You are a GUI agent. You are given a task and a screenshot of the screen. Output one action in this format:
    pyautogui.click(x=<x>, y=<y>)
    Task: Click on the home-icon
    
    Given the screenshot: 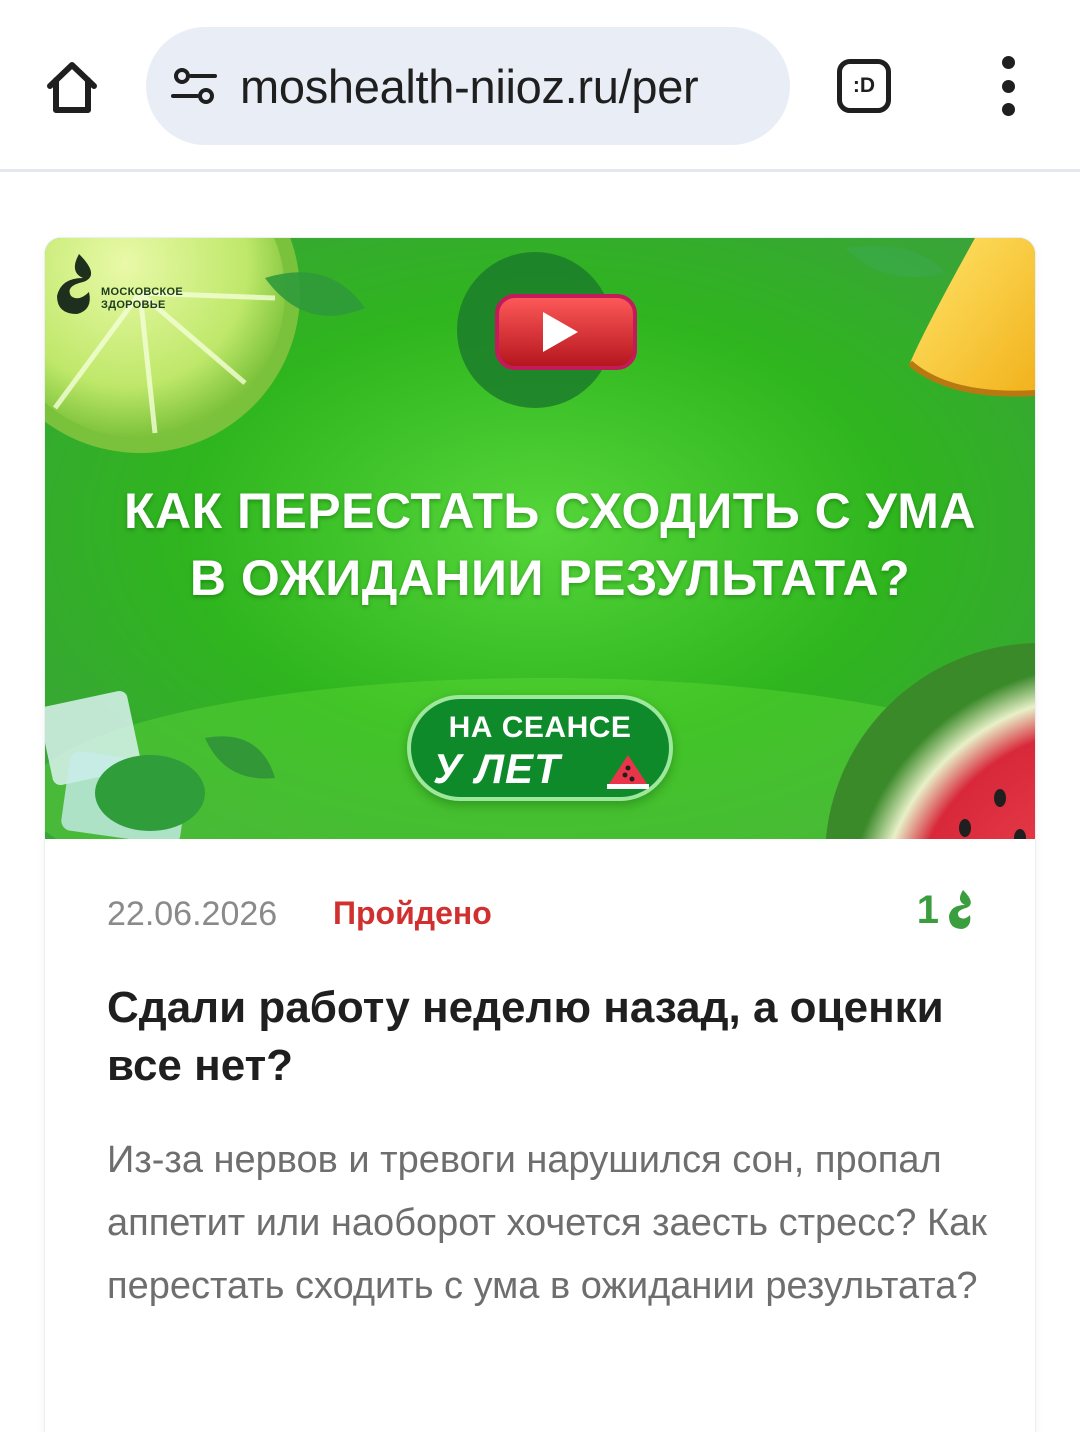 What is the action you would take?
    pyautogui.click(x=72, y=87)
    